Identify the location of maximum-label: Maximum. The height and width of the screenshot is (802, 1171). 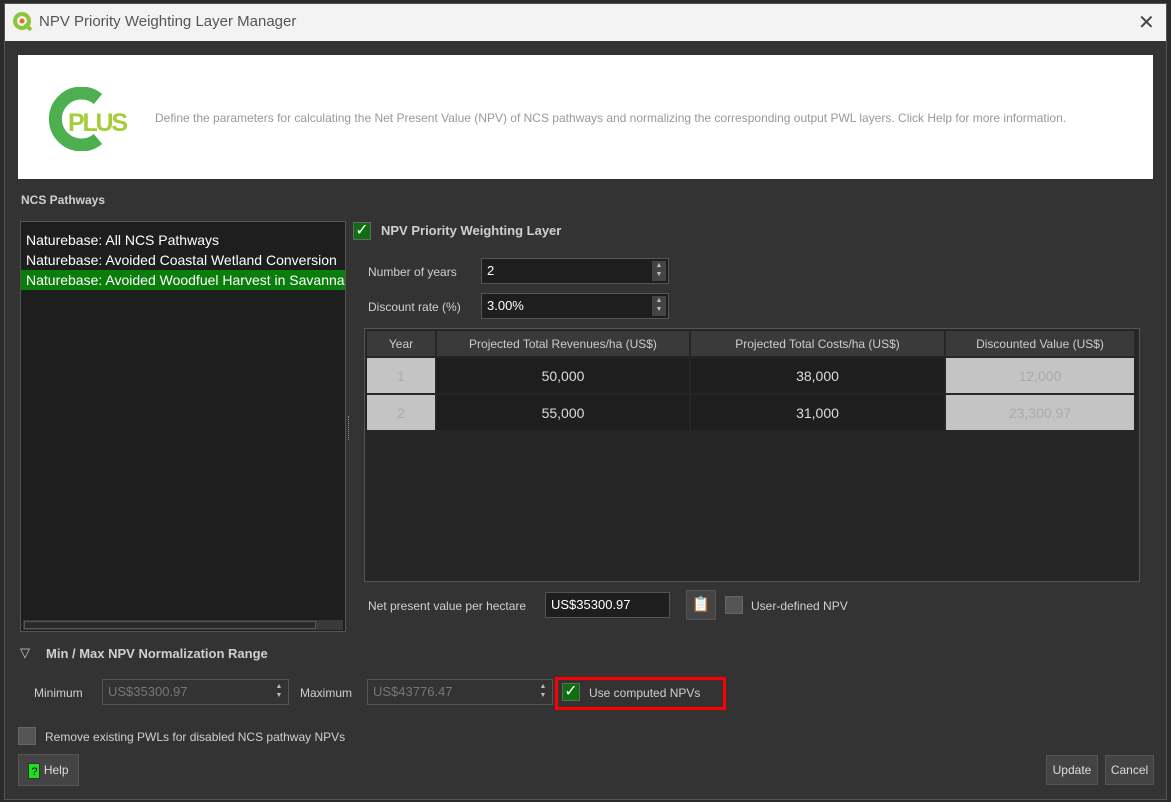
(326, 693).